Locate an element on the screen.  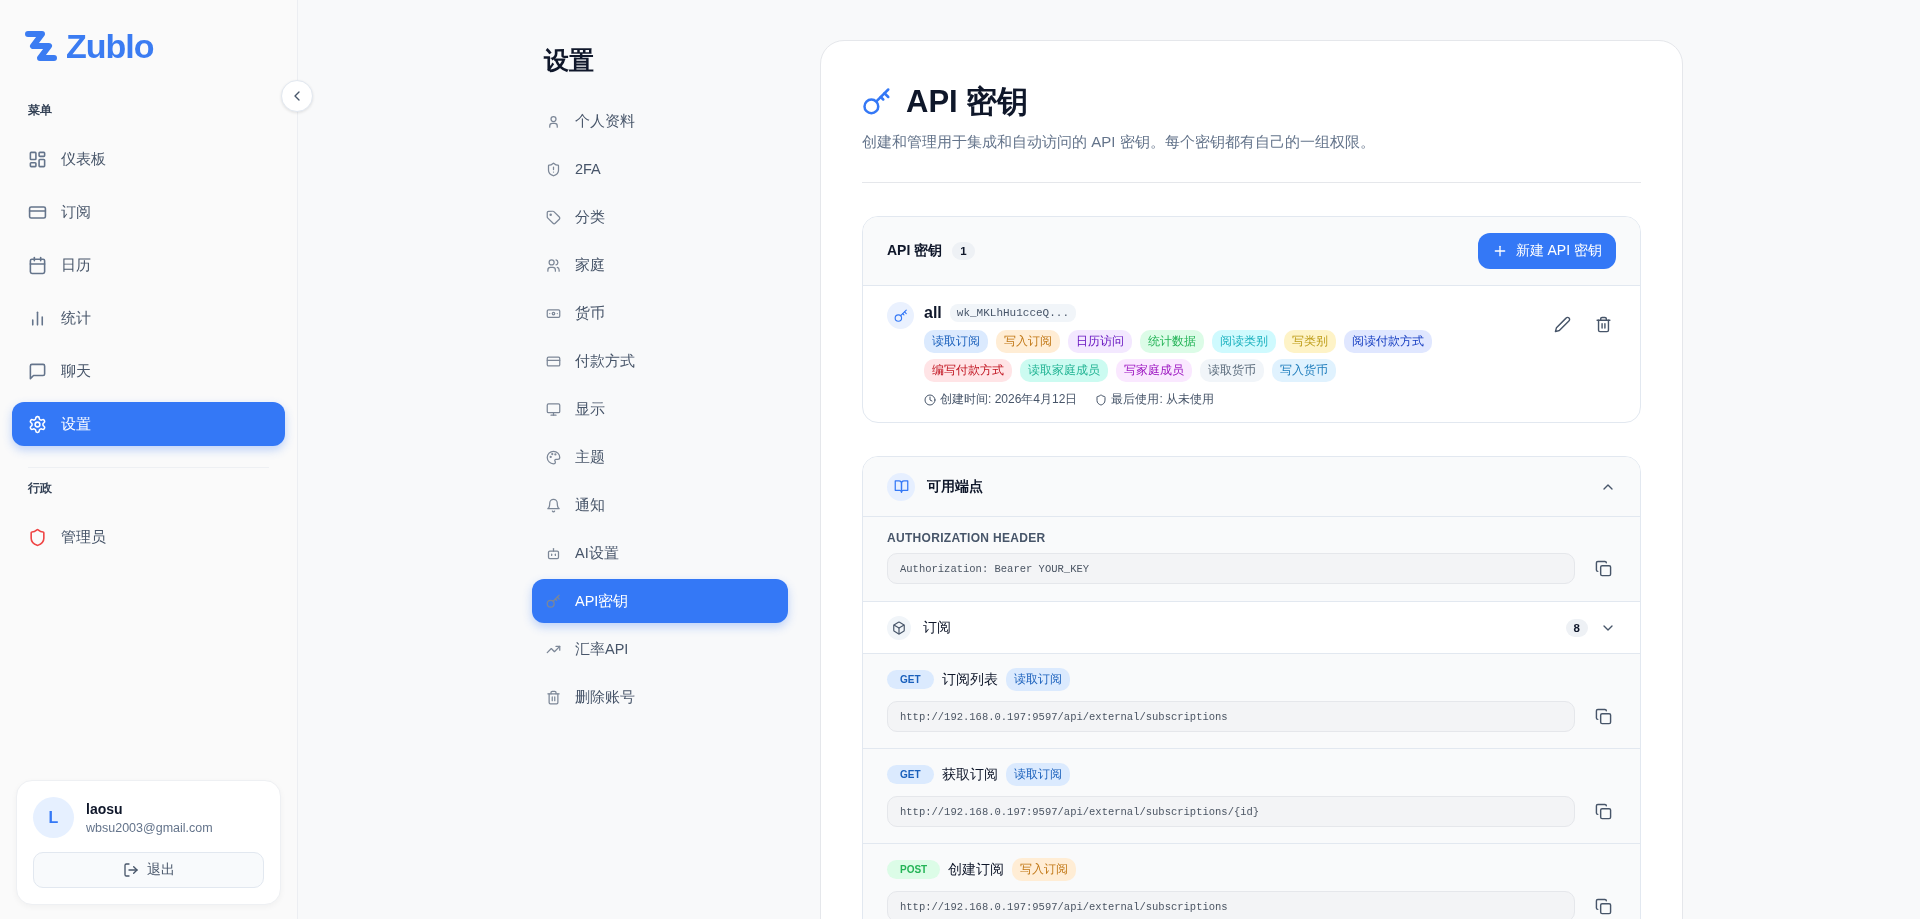
scope-tag: 阅读类别 is located at coordinates (1244, 341).